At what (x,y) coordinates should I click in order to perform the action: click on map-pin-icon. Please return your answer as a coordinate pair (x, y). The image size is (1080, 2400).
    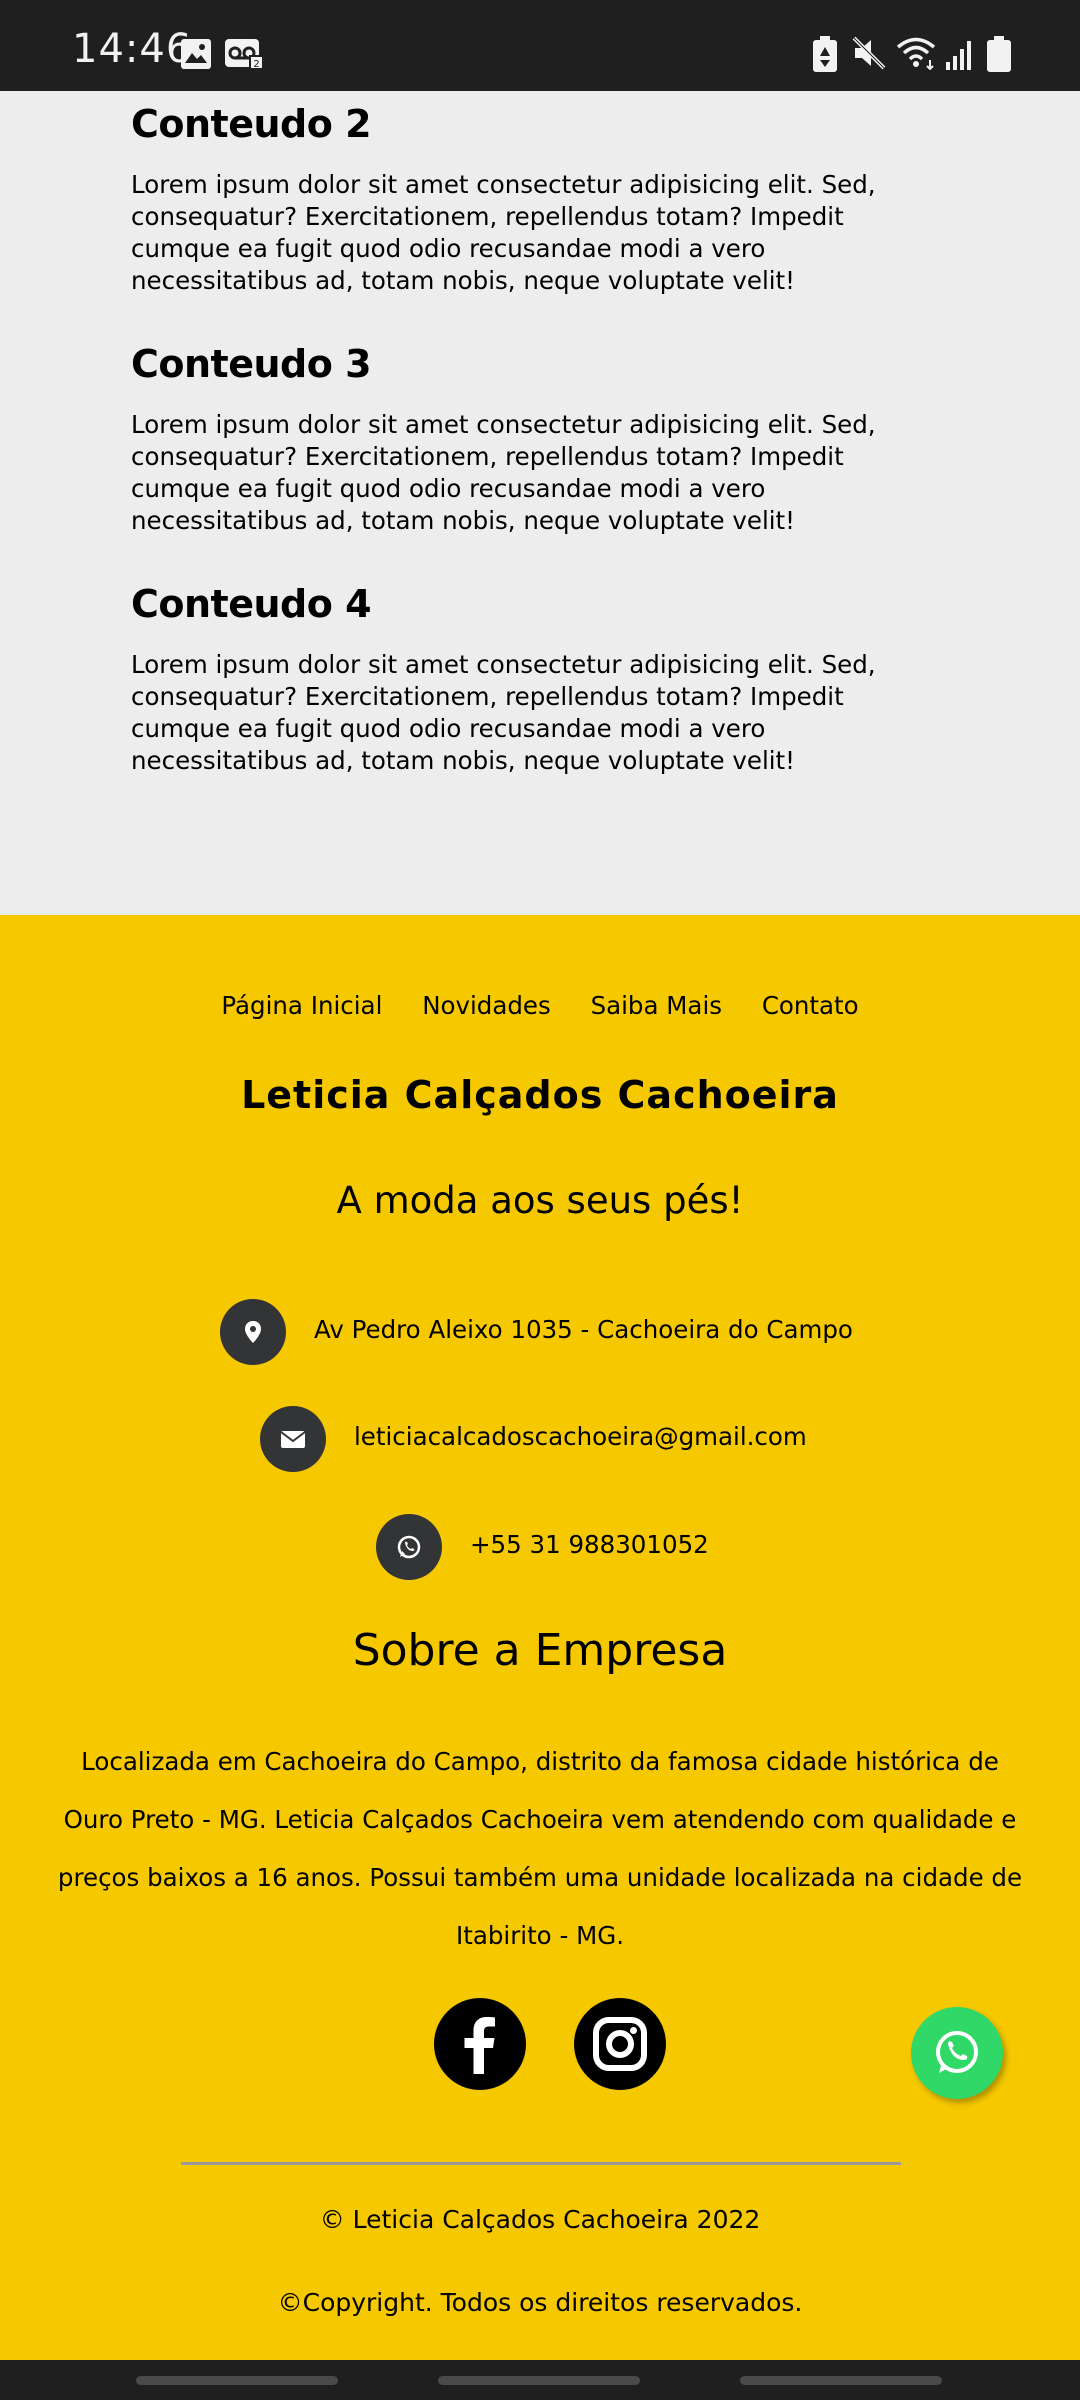
    Looking at the image, I should click on (253, 1332).